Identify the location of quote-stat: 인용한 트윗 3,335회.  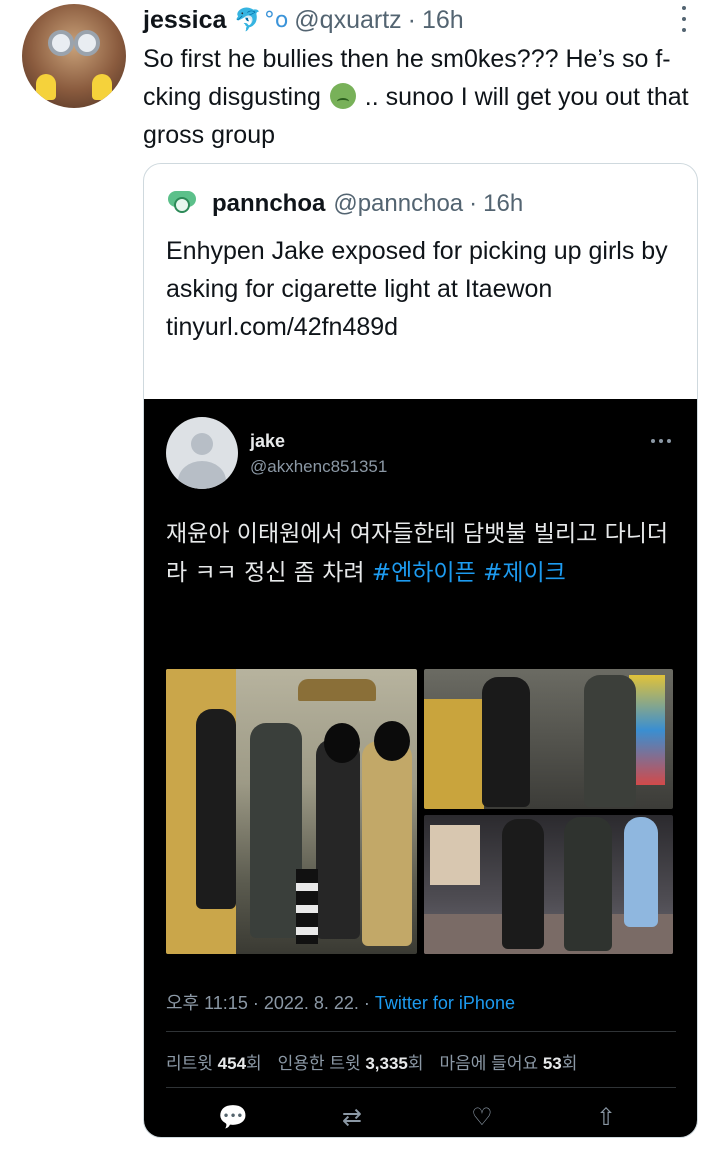
(350, 1063).